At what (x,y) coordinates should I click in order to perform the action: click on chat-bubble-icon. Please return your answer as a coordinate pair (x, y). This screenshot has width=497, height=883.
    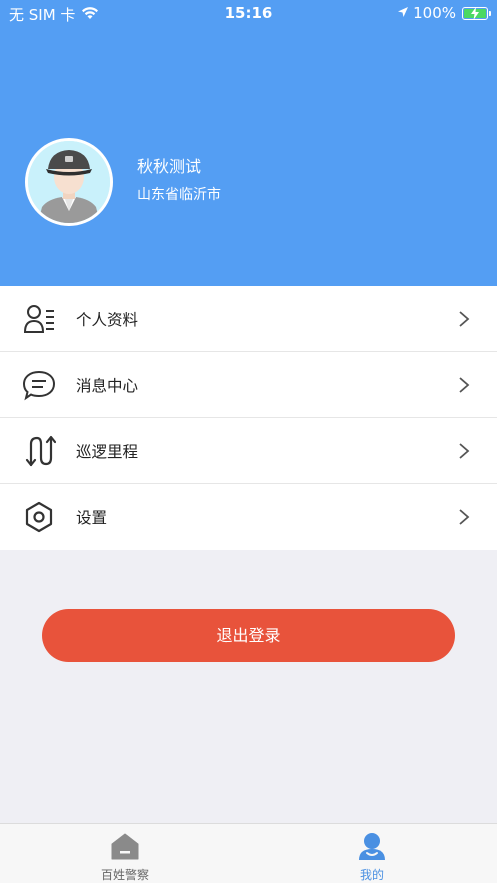
    Looking at the image, I should click on (39, 385).